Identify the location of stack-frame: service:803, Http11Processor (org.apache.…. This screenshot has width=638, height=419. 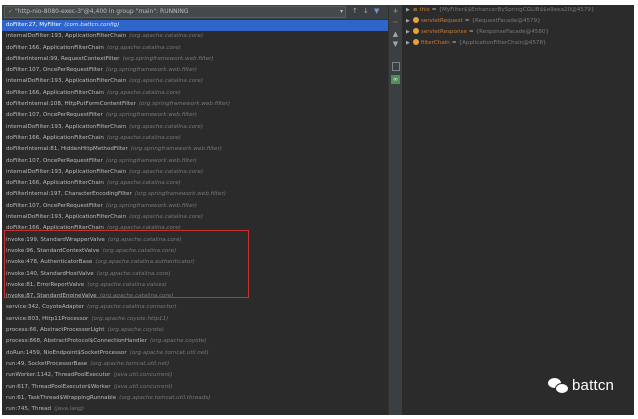
(195, 319).